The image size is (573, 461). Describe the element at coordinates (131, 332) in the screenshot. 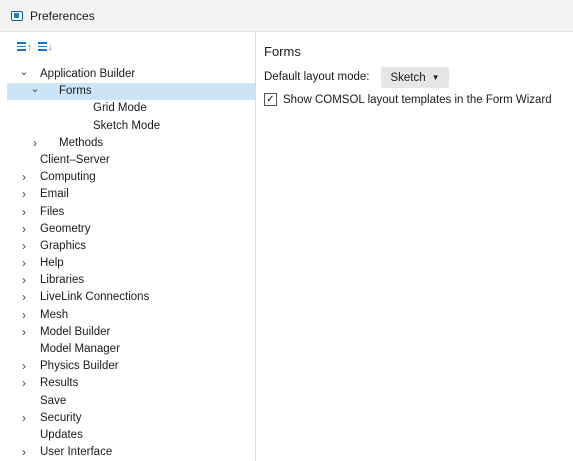

I see `tree-item: › Model Builder` at that location.